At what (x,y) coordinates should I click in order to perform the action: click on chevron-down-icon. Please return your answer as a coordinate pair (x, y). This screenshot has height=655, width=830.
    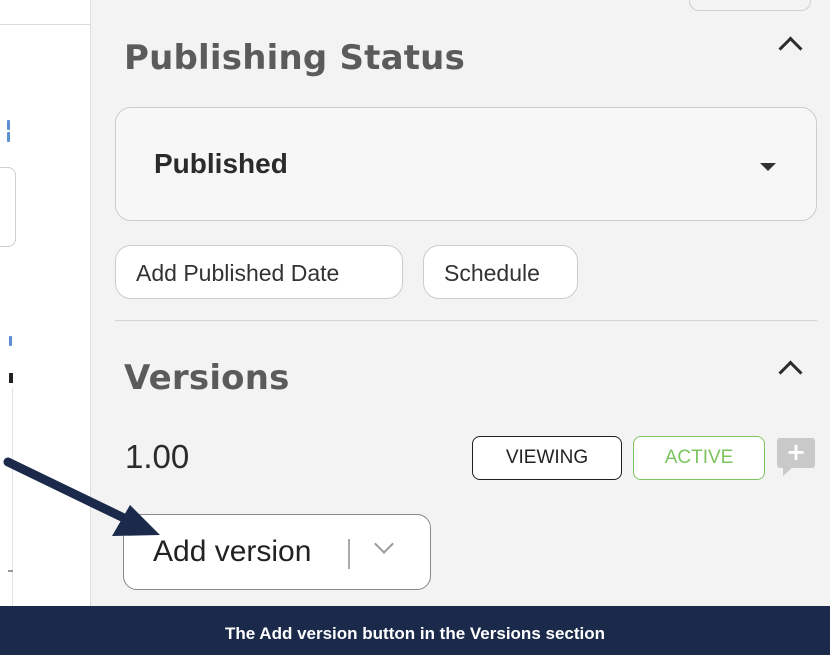
    Looking at the image, I should click on (384, 544).